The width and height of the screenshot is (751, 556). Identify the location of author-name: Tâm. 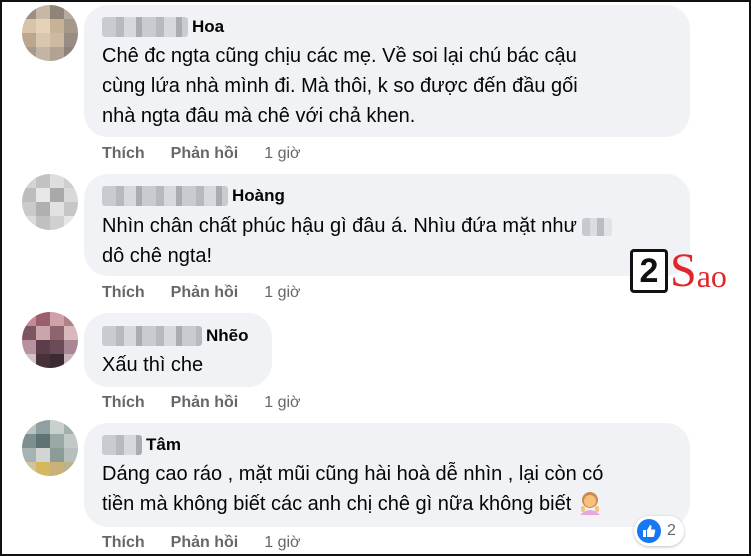
(163, 444).